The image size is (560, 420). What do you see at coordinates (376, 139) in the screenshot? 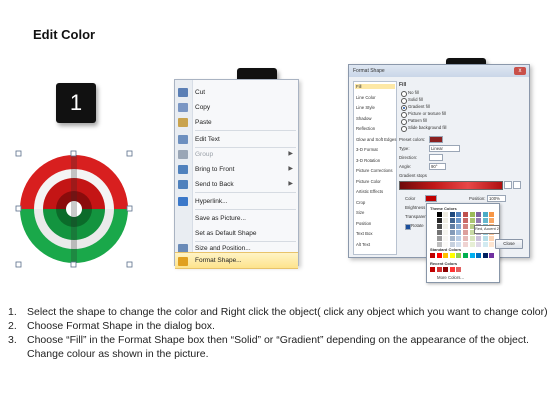
I see `category-item: Glow and Soft Edges` at bounding box center [376, 139].